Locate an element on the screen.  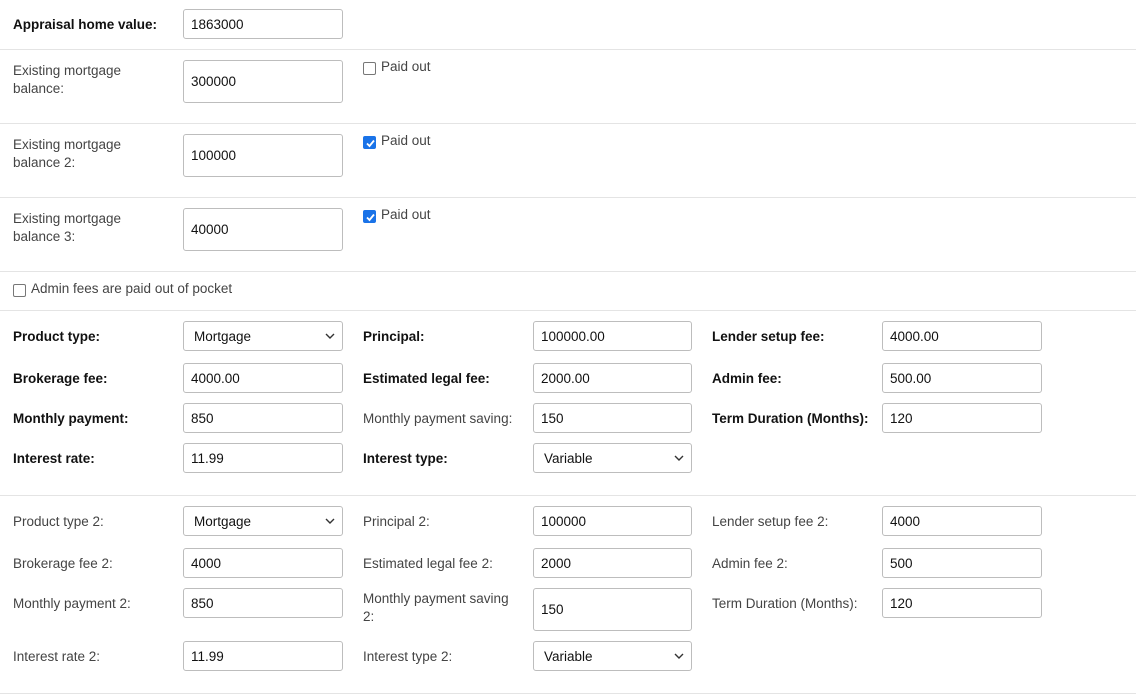
interest-type-label: Interest type: is located at coordinates (405, 458).